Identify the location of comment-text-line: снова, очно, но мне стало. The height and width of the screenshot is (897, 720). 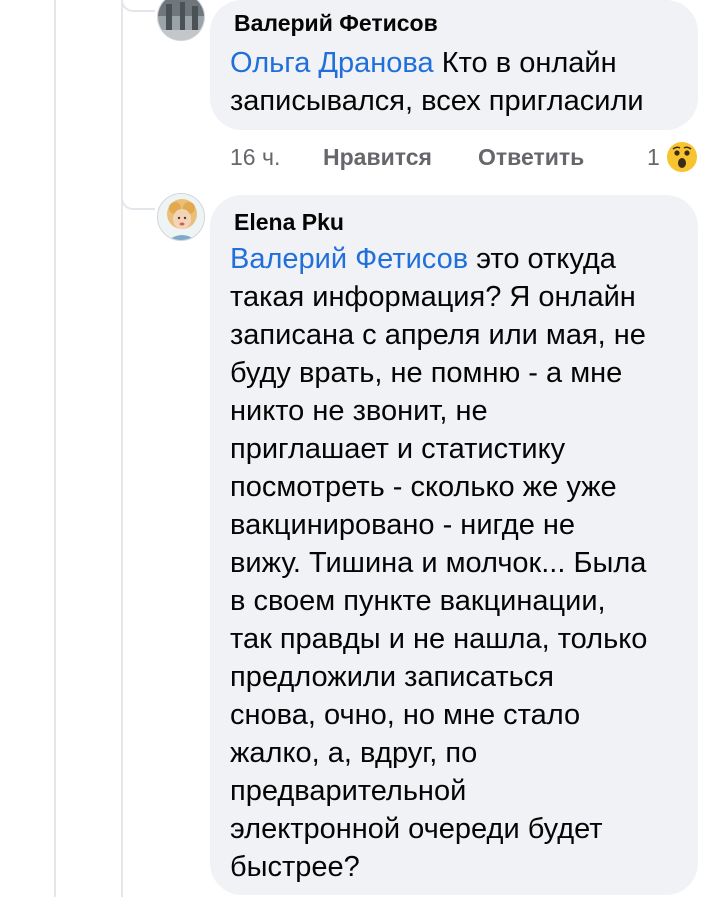
(405, 715).